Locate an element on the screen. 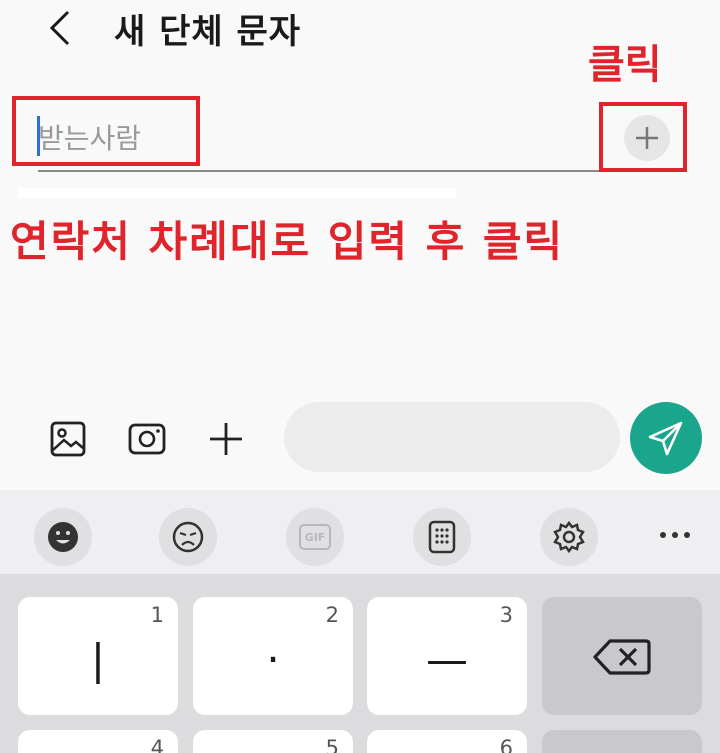 Image resolution: width=720 pixels, height=753 pixels. key-6: 6 is located at coordinates (447, 741).